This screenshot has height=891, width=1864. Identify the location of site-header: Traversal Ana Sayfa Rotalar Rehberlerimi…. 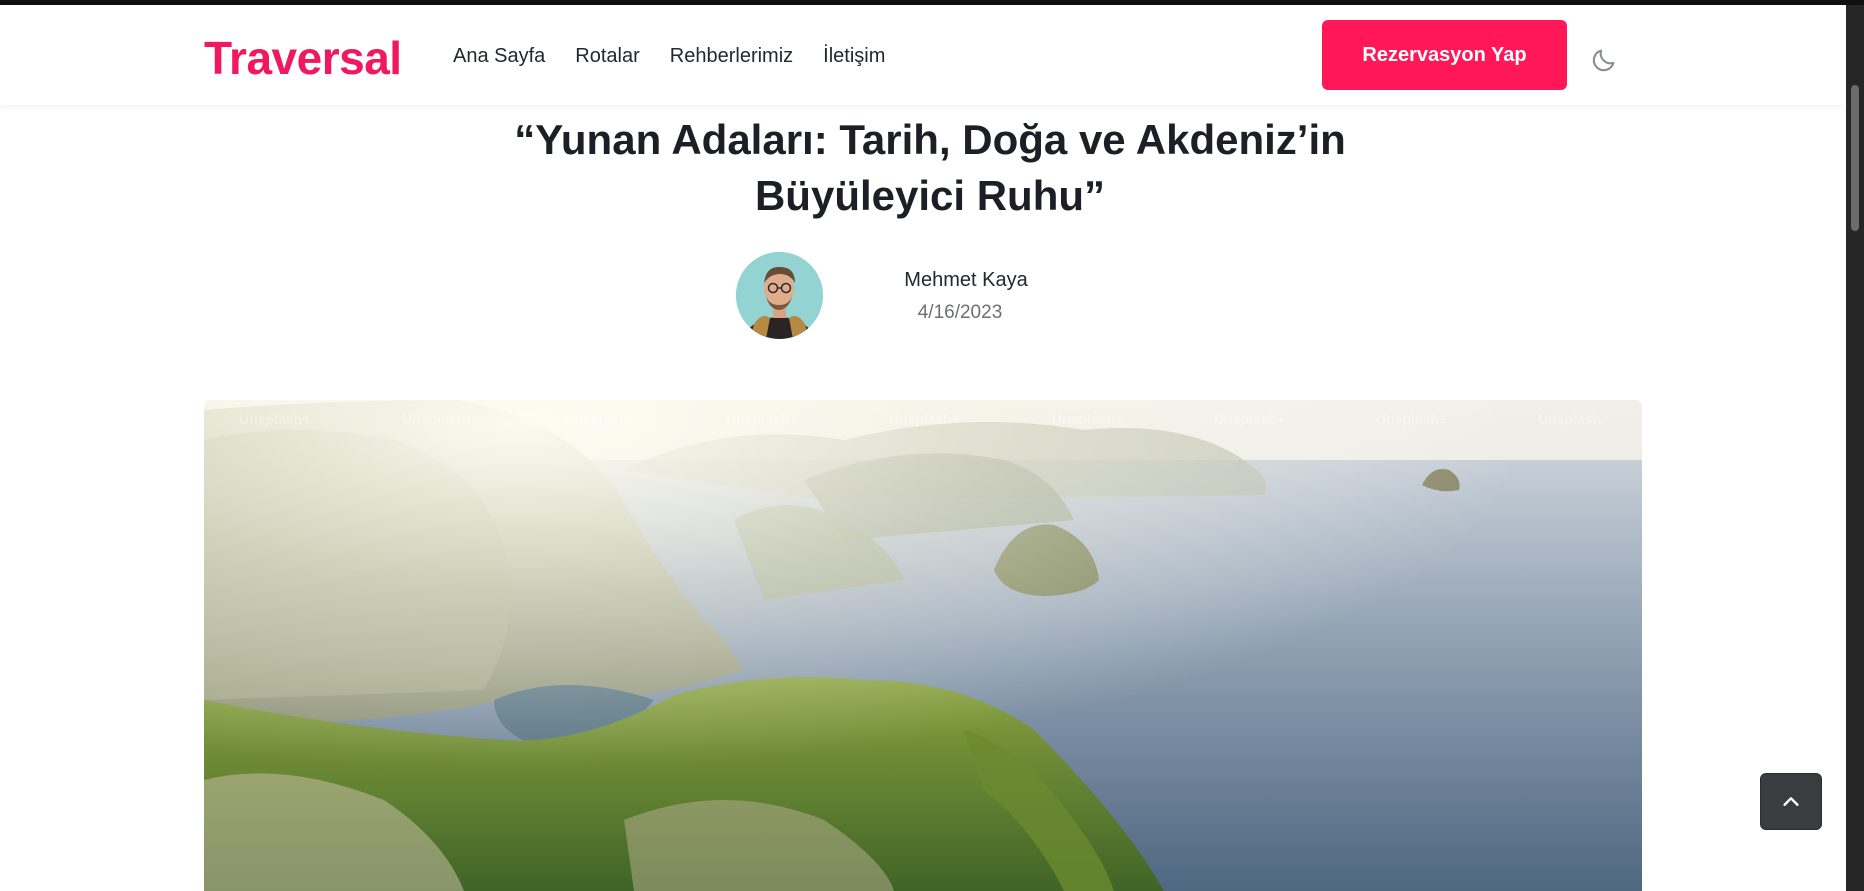
(923, 55).